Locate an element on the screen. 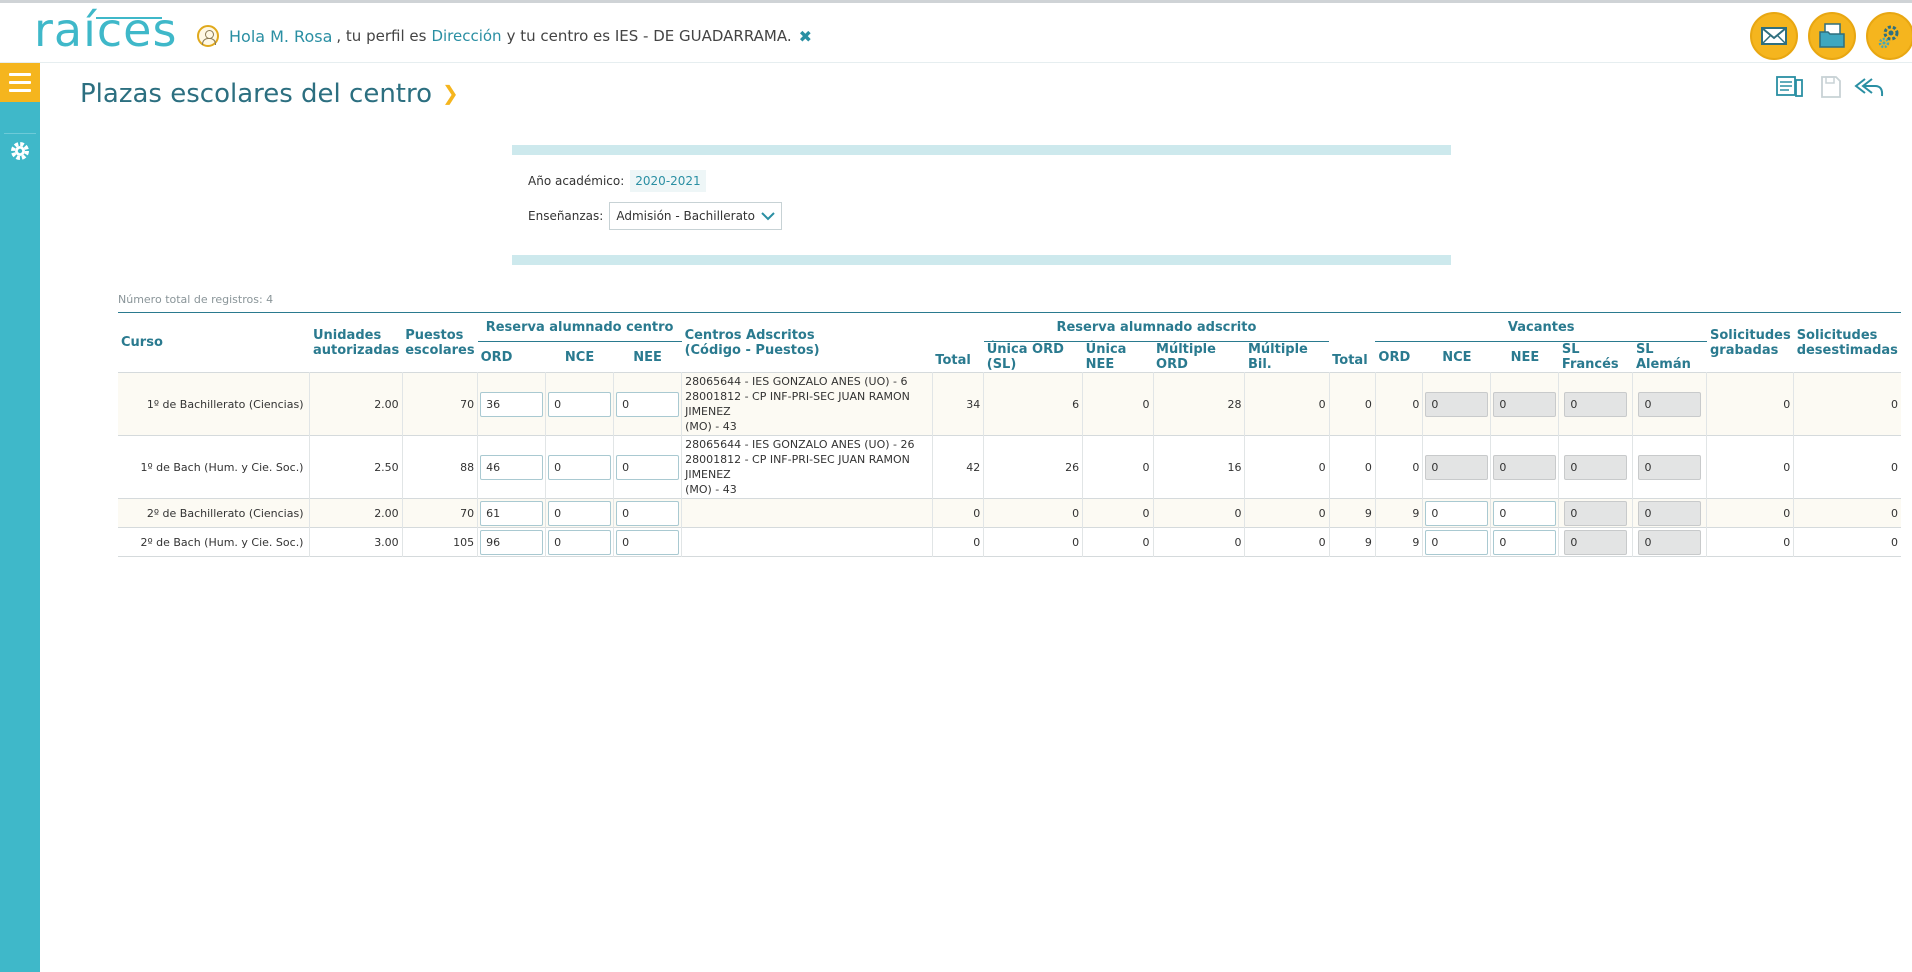 This screenshot has width=1912, height=972. report-icon is located at coordinates (1790, 87).